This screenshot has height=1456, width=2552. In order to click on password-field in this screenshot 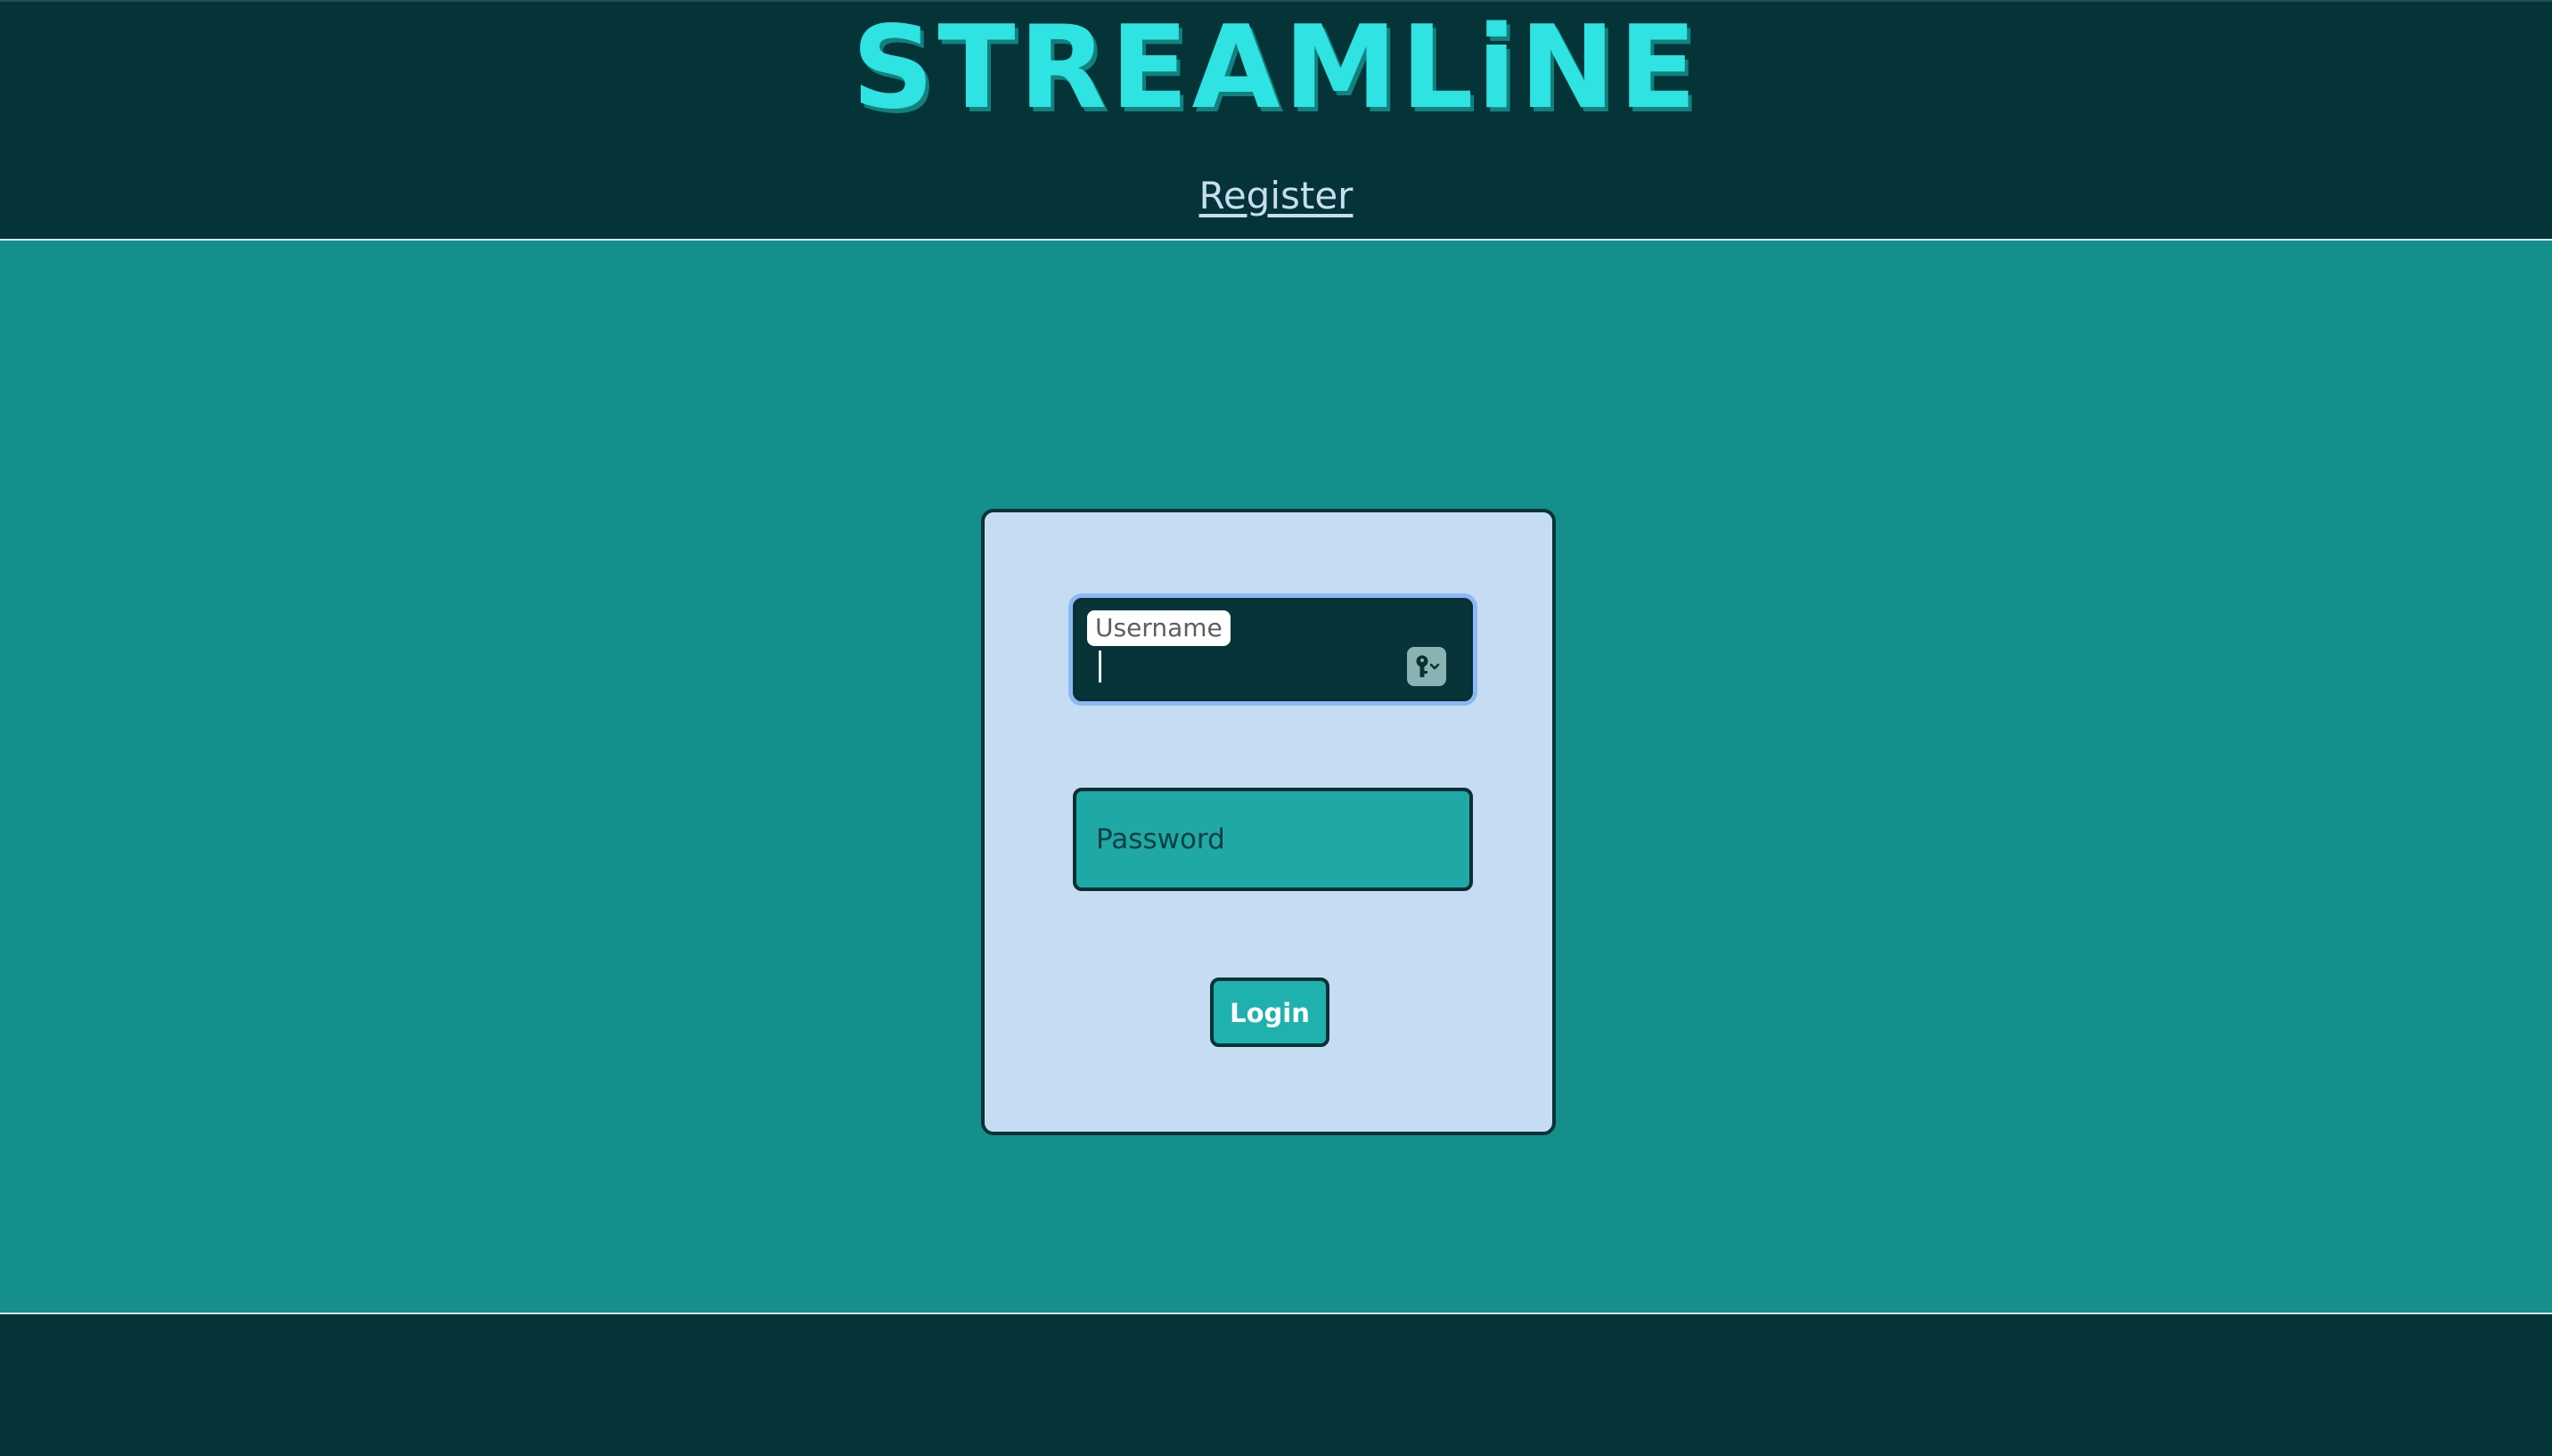, I will do `click(1273, 840)`.